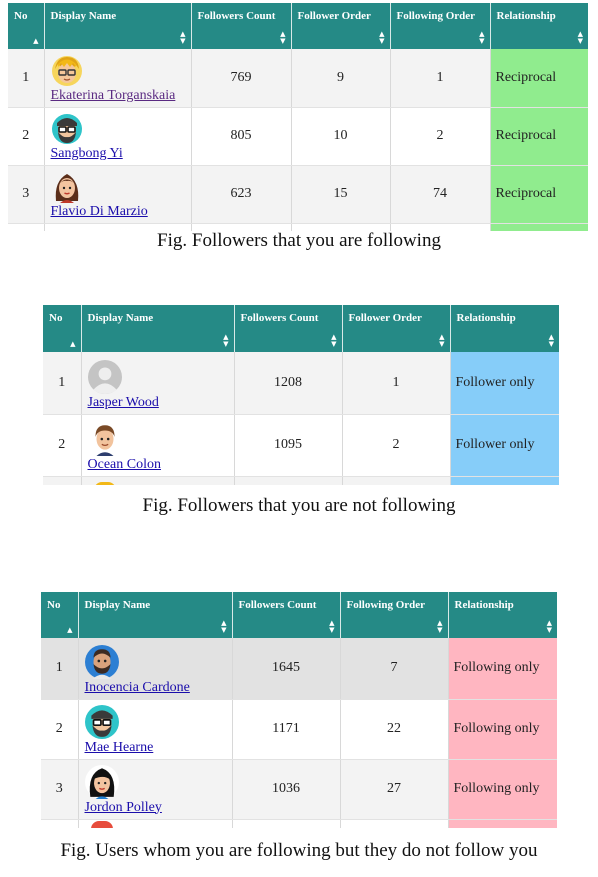  Describe the element at coordinates (241, 194) in the screenshot. I see `followers-count: 623` at that location.